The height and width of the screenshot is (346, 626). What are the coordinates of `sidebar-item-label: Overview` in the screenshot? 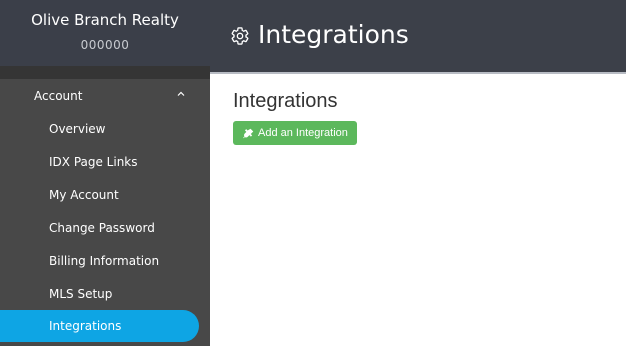 It's located at (77, 129).